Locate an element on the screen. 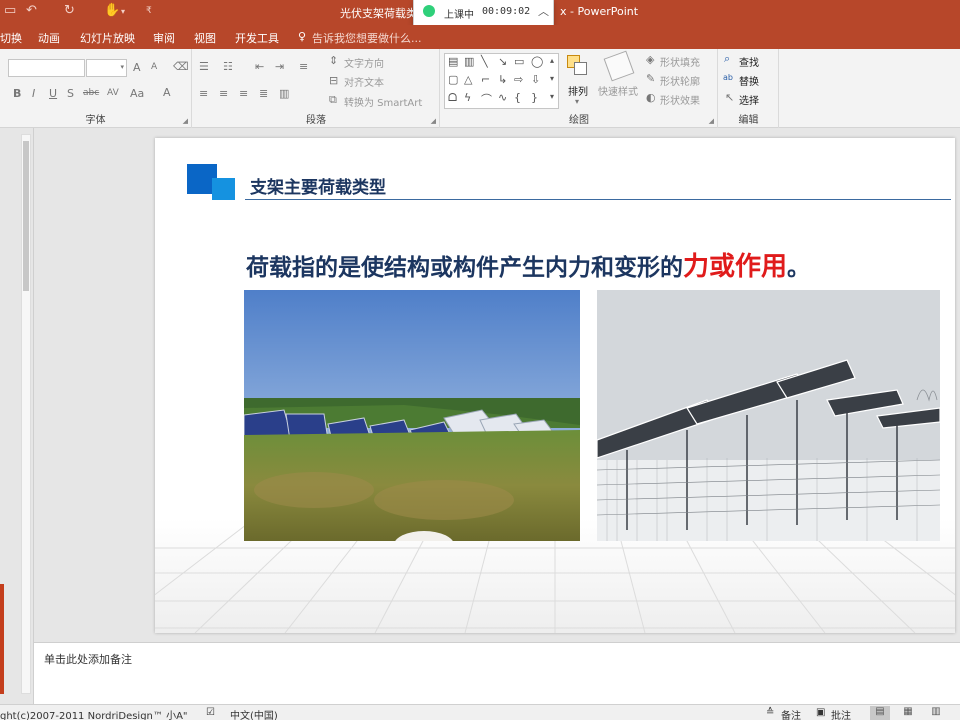 This screenshot has width=960, height=720. gallery-scroll-up-icon: ▴ is located at coordinates (552, 60).